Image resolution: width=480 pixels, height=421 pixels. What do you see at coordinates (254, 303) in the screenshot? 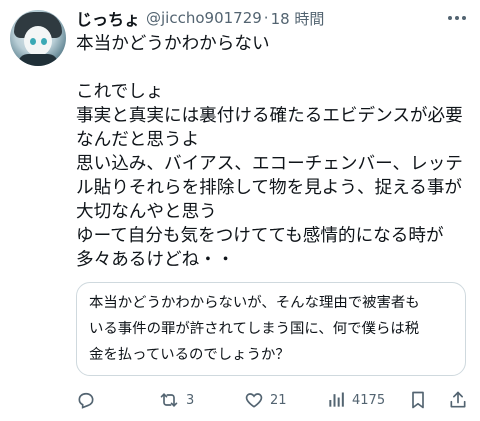
I see `quote-line: 本当かどうかわからないが、そんな理由で被害者も` at bounding box center [254, 303].